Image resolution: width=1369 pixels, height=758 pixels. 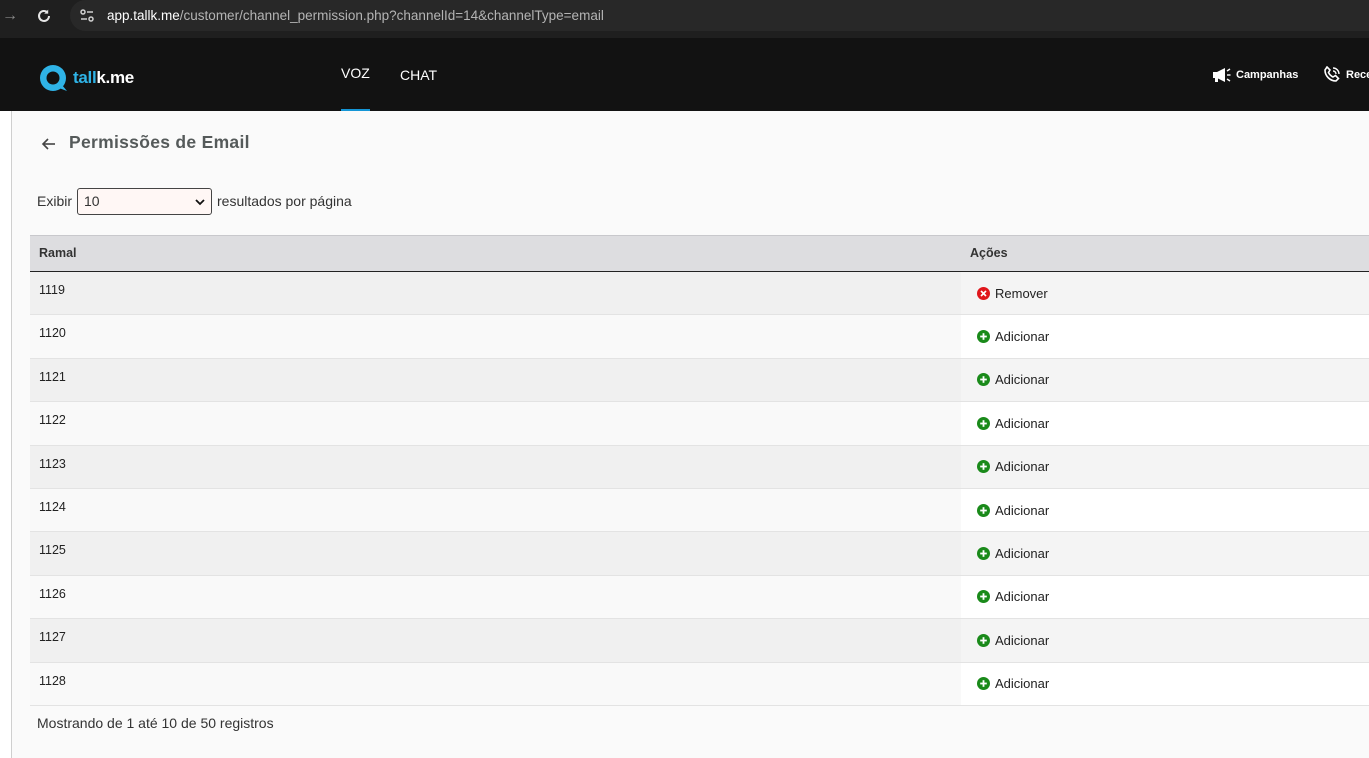 What do you see at coordinates (495, 293) in the screenshot?
I see `cell-ramal: 1119` at bounding box center [495, 293].